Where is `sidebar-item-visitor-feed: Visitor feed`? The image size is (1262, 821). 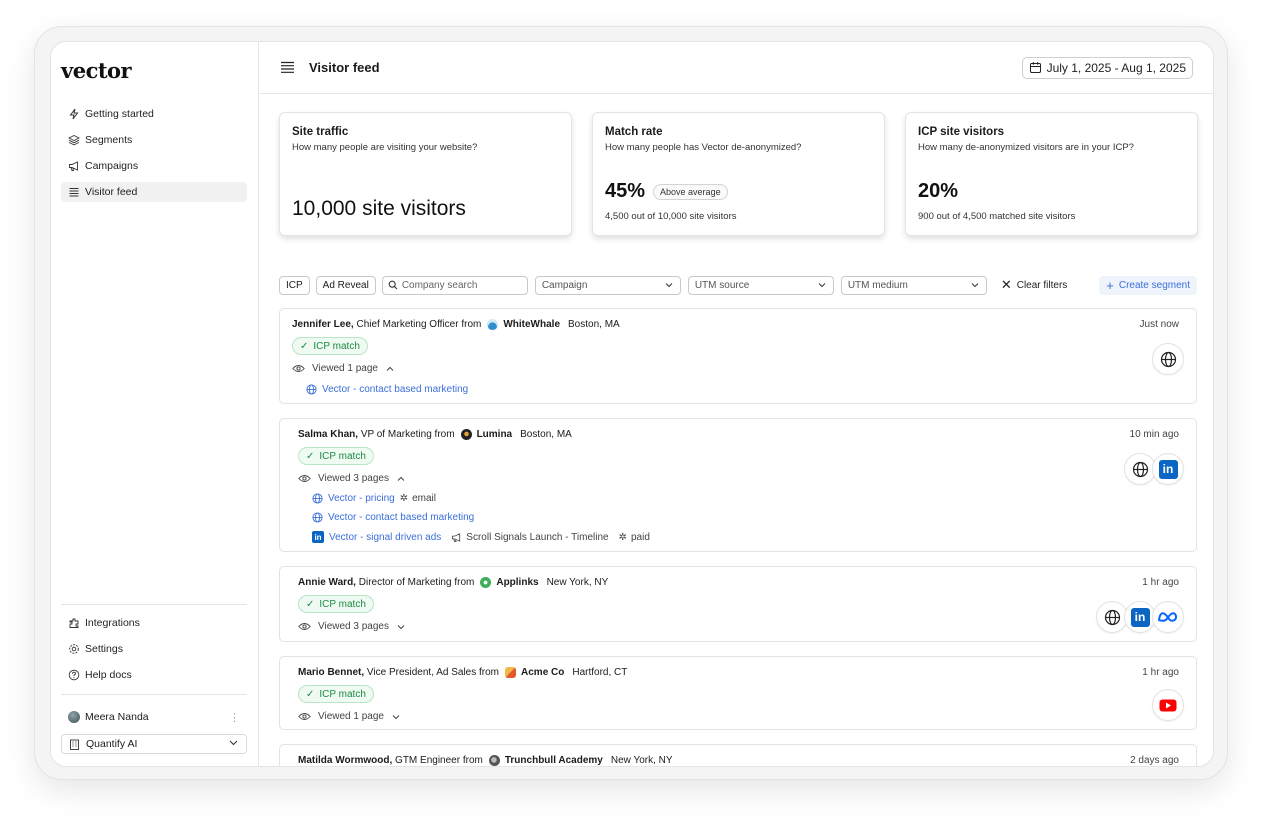 sidebar-item-visitor-feed: Visitor feed is located at coordinates (154, 192).